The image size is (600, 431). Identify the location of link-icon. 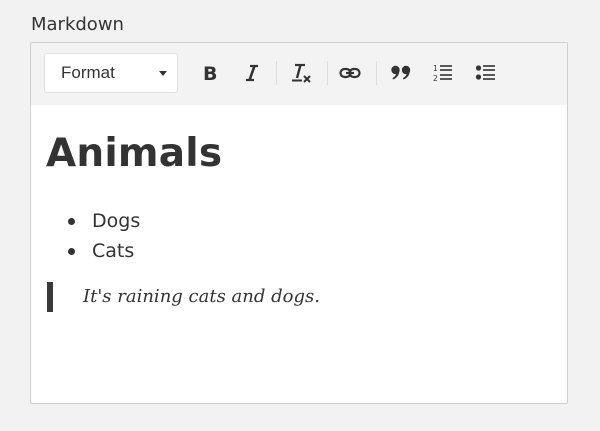
(350, 73).